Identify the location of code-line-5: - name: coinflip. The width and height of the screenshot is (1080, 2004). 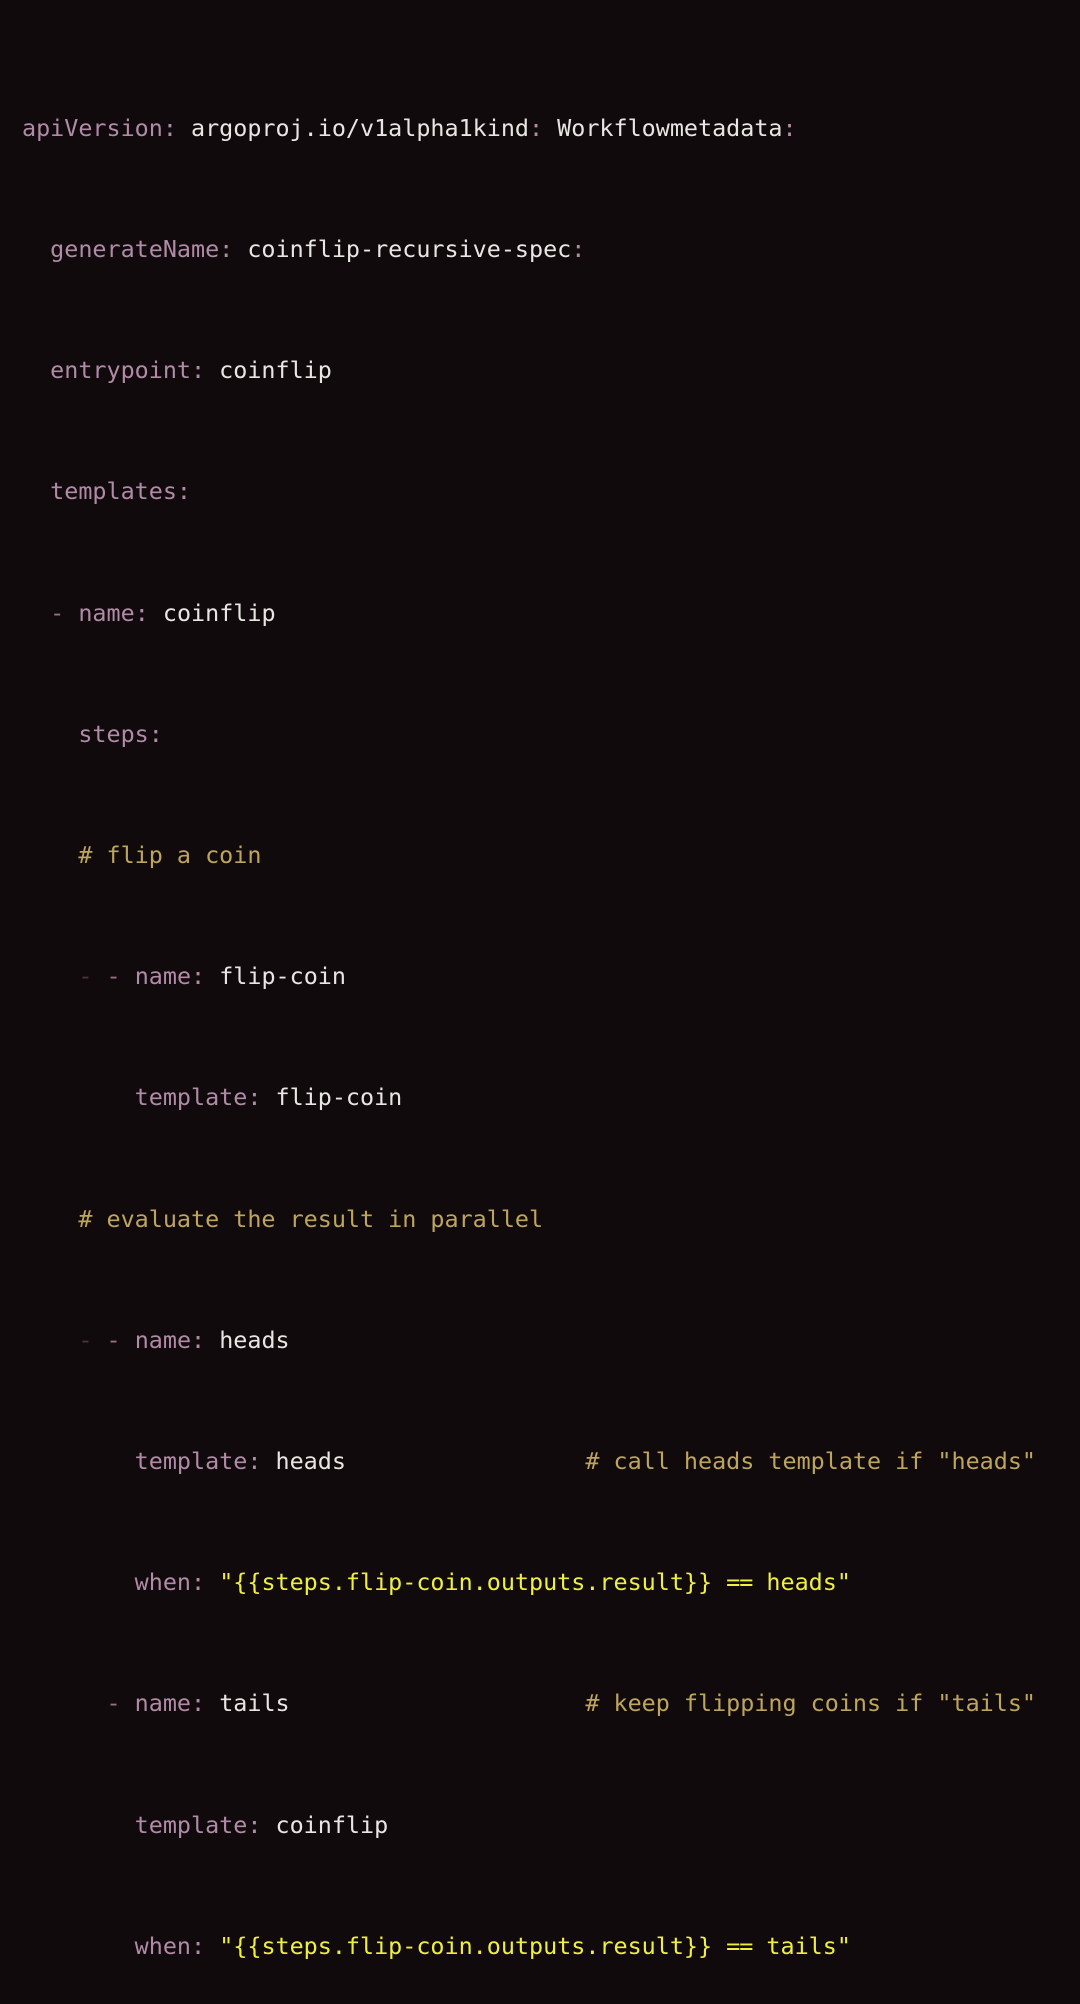
(551, 613).